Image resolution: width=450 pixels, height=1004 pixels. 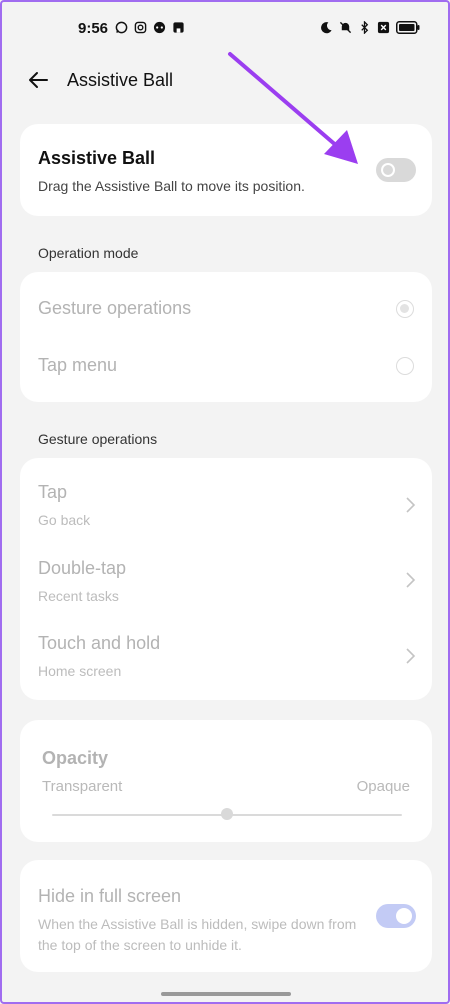 What do you see at coordinates (408, 27) in the screenshot?
I see `battery-icon` at bounding box center [408, 27].